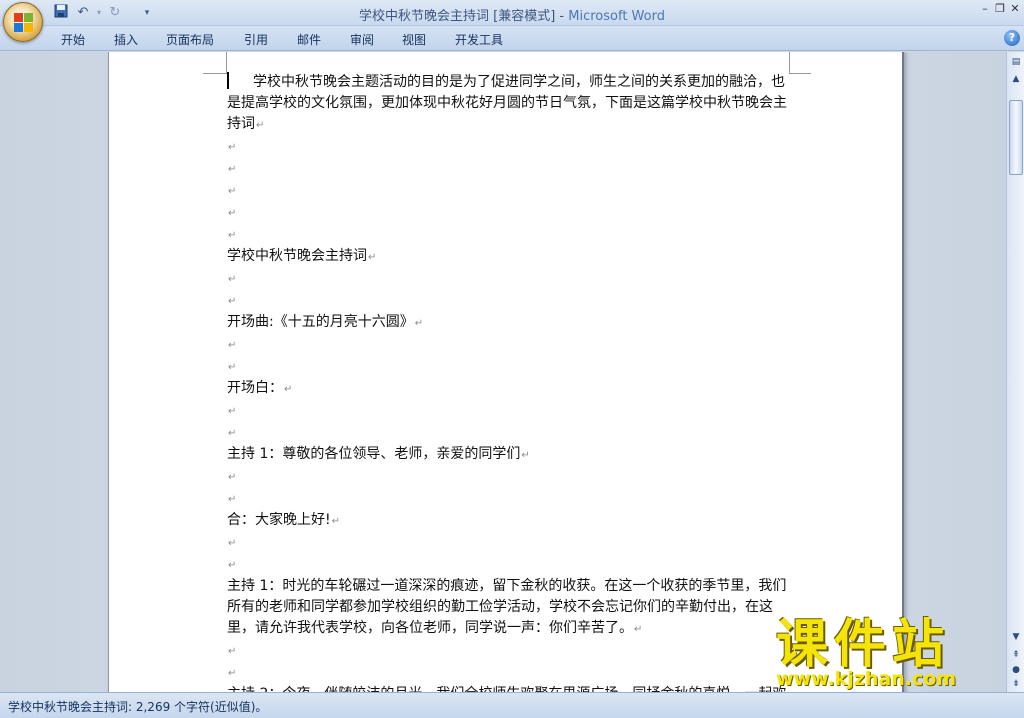 This screenshot has height=718, width=1024. I want to click on office-button, so click(23, 22).